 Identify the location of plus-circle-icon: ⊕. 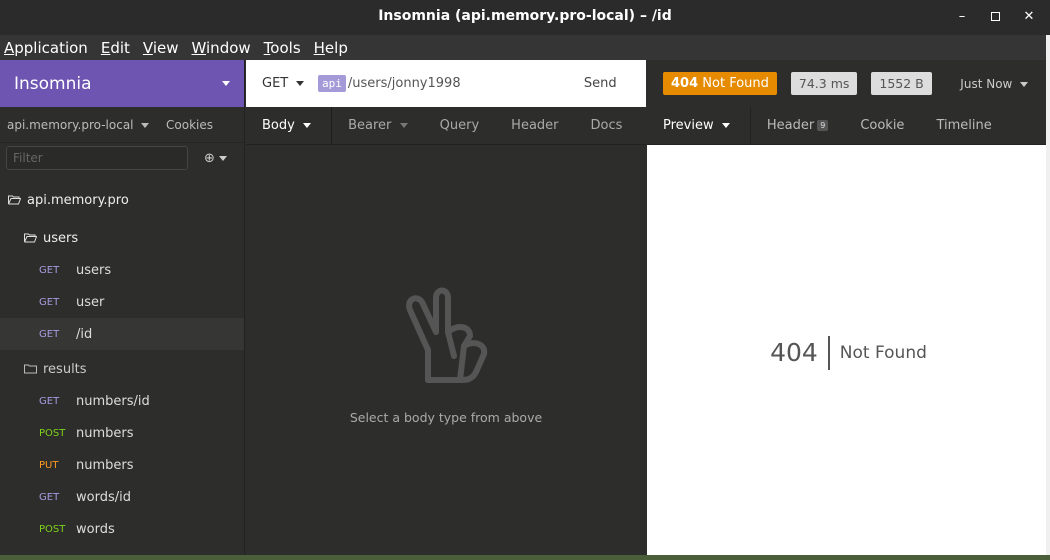
(209, 158).